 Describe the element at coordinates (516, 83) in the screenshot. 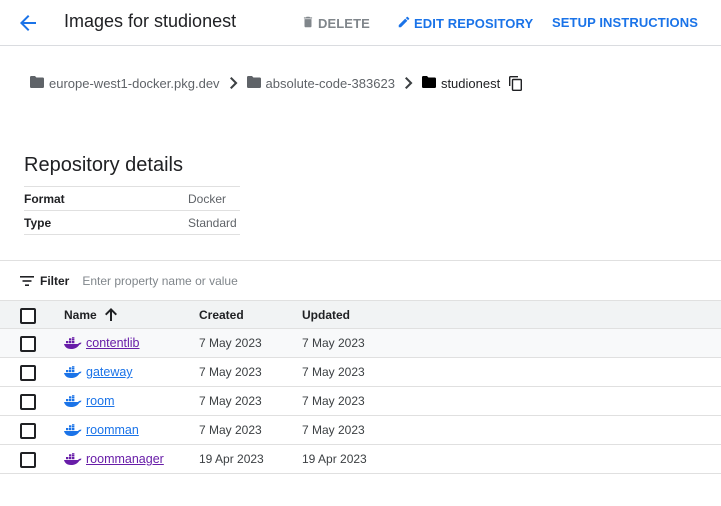

I see `copy-icon` at that location.